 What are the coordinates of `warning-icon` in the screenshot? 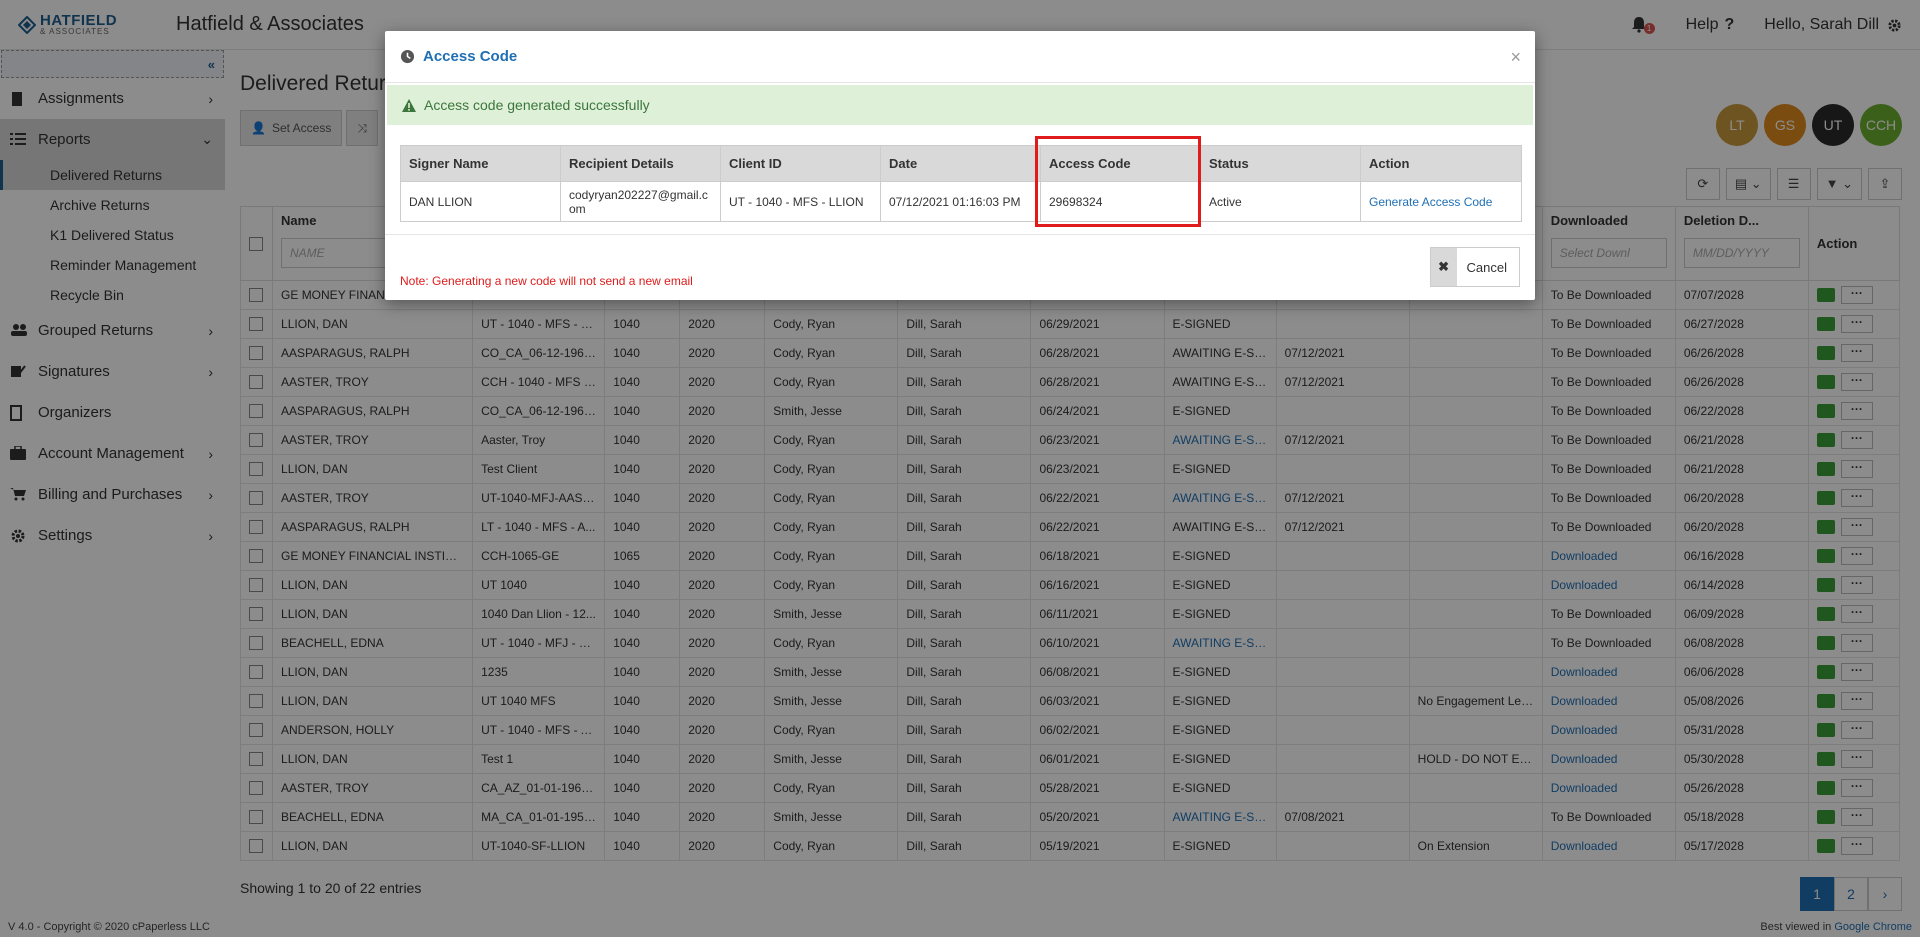 It's located at (409, 105).